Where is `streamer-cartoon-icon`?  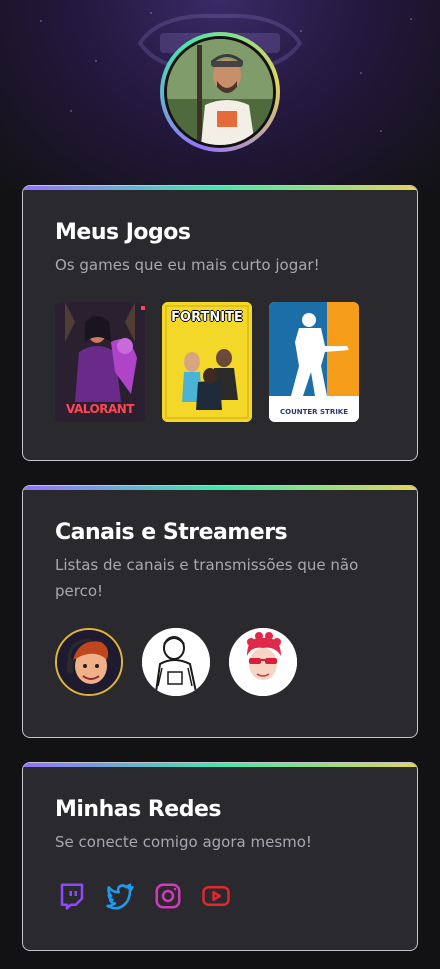 streamer-cartoon-icon is located at coordinates (89, 662).